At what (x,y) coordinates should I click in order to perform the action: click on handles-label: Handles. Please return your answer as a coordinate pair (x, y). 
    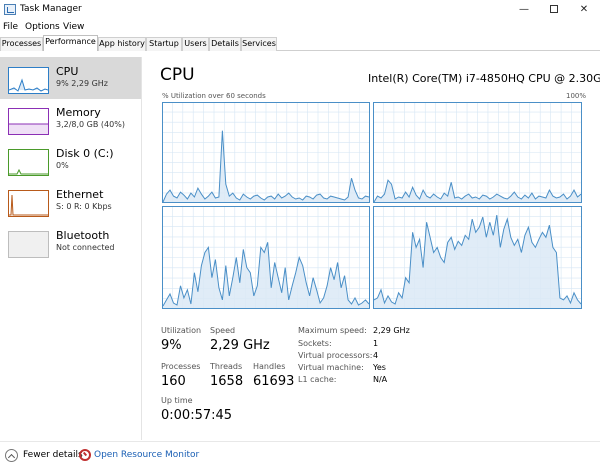
    Looking at the image, I should click on (269, 366).